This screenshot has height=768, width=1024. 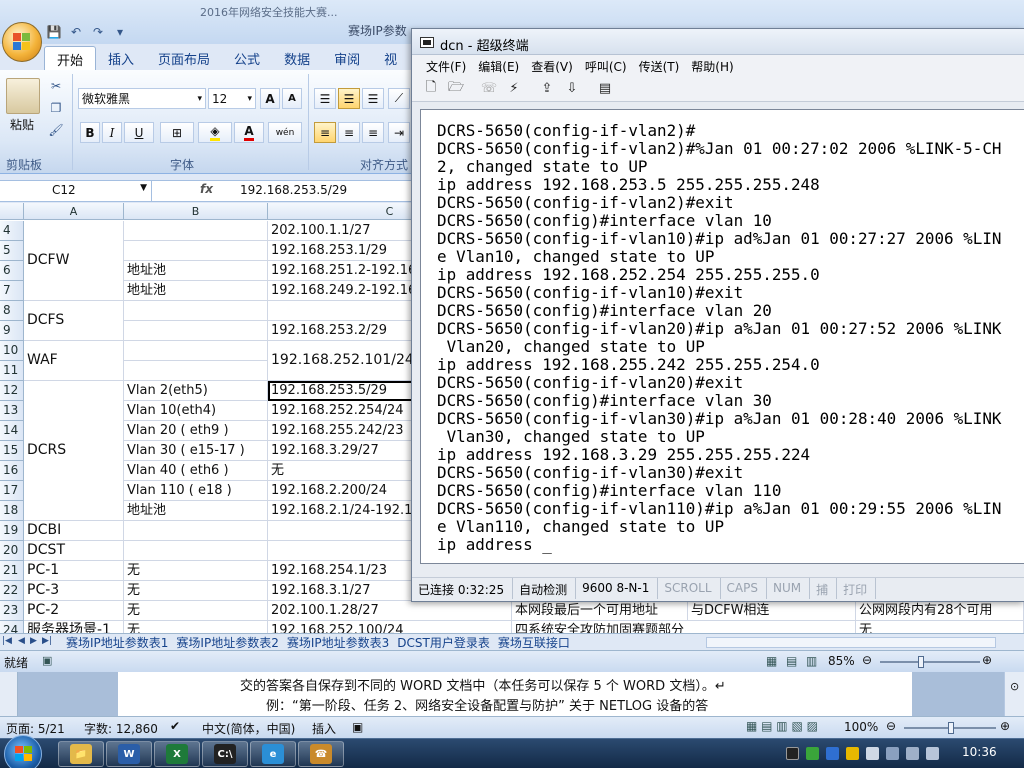 What do you see at coordinates (921, 662) in the screenshot?
I see `zoom-slider-thumb` at bounding box center [921, 662].